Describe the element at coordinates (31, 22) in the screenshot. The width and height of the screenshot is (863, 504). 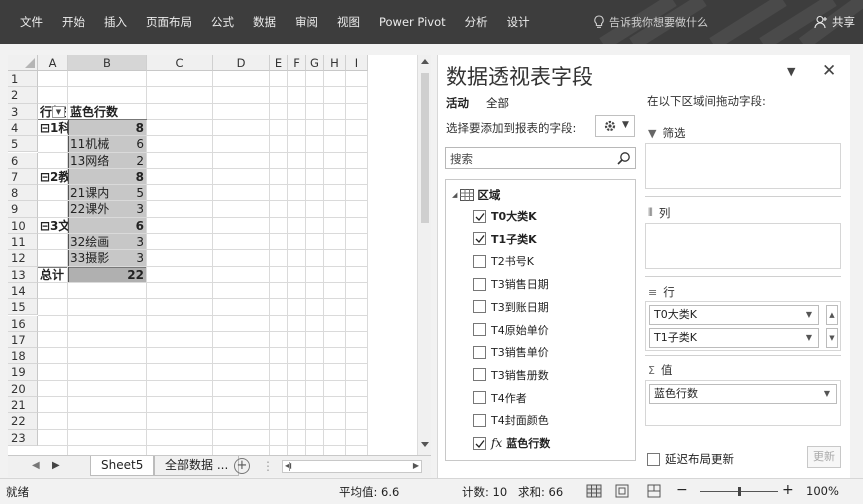
I see `ribbon-tab: 文件` at that location.